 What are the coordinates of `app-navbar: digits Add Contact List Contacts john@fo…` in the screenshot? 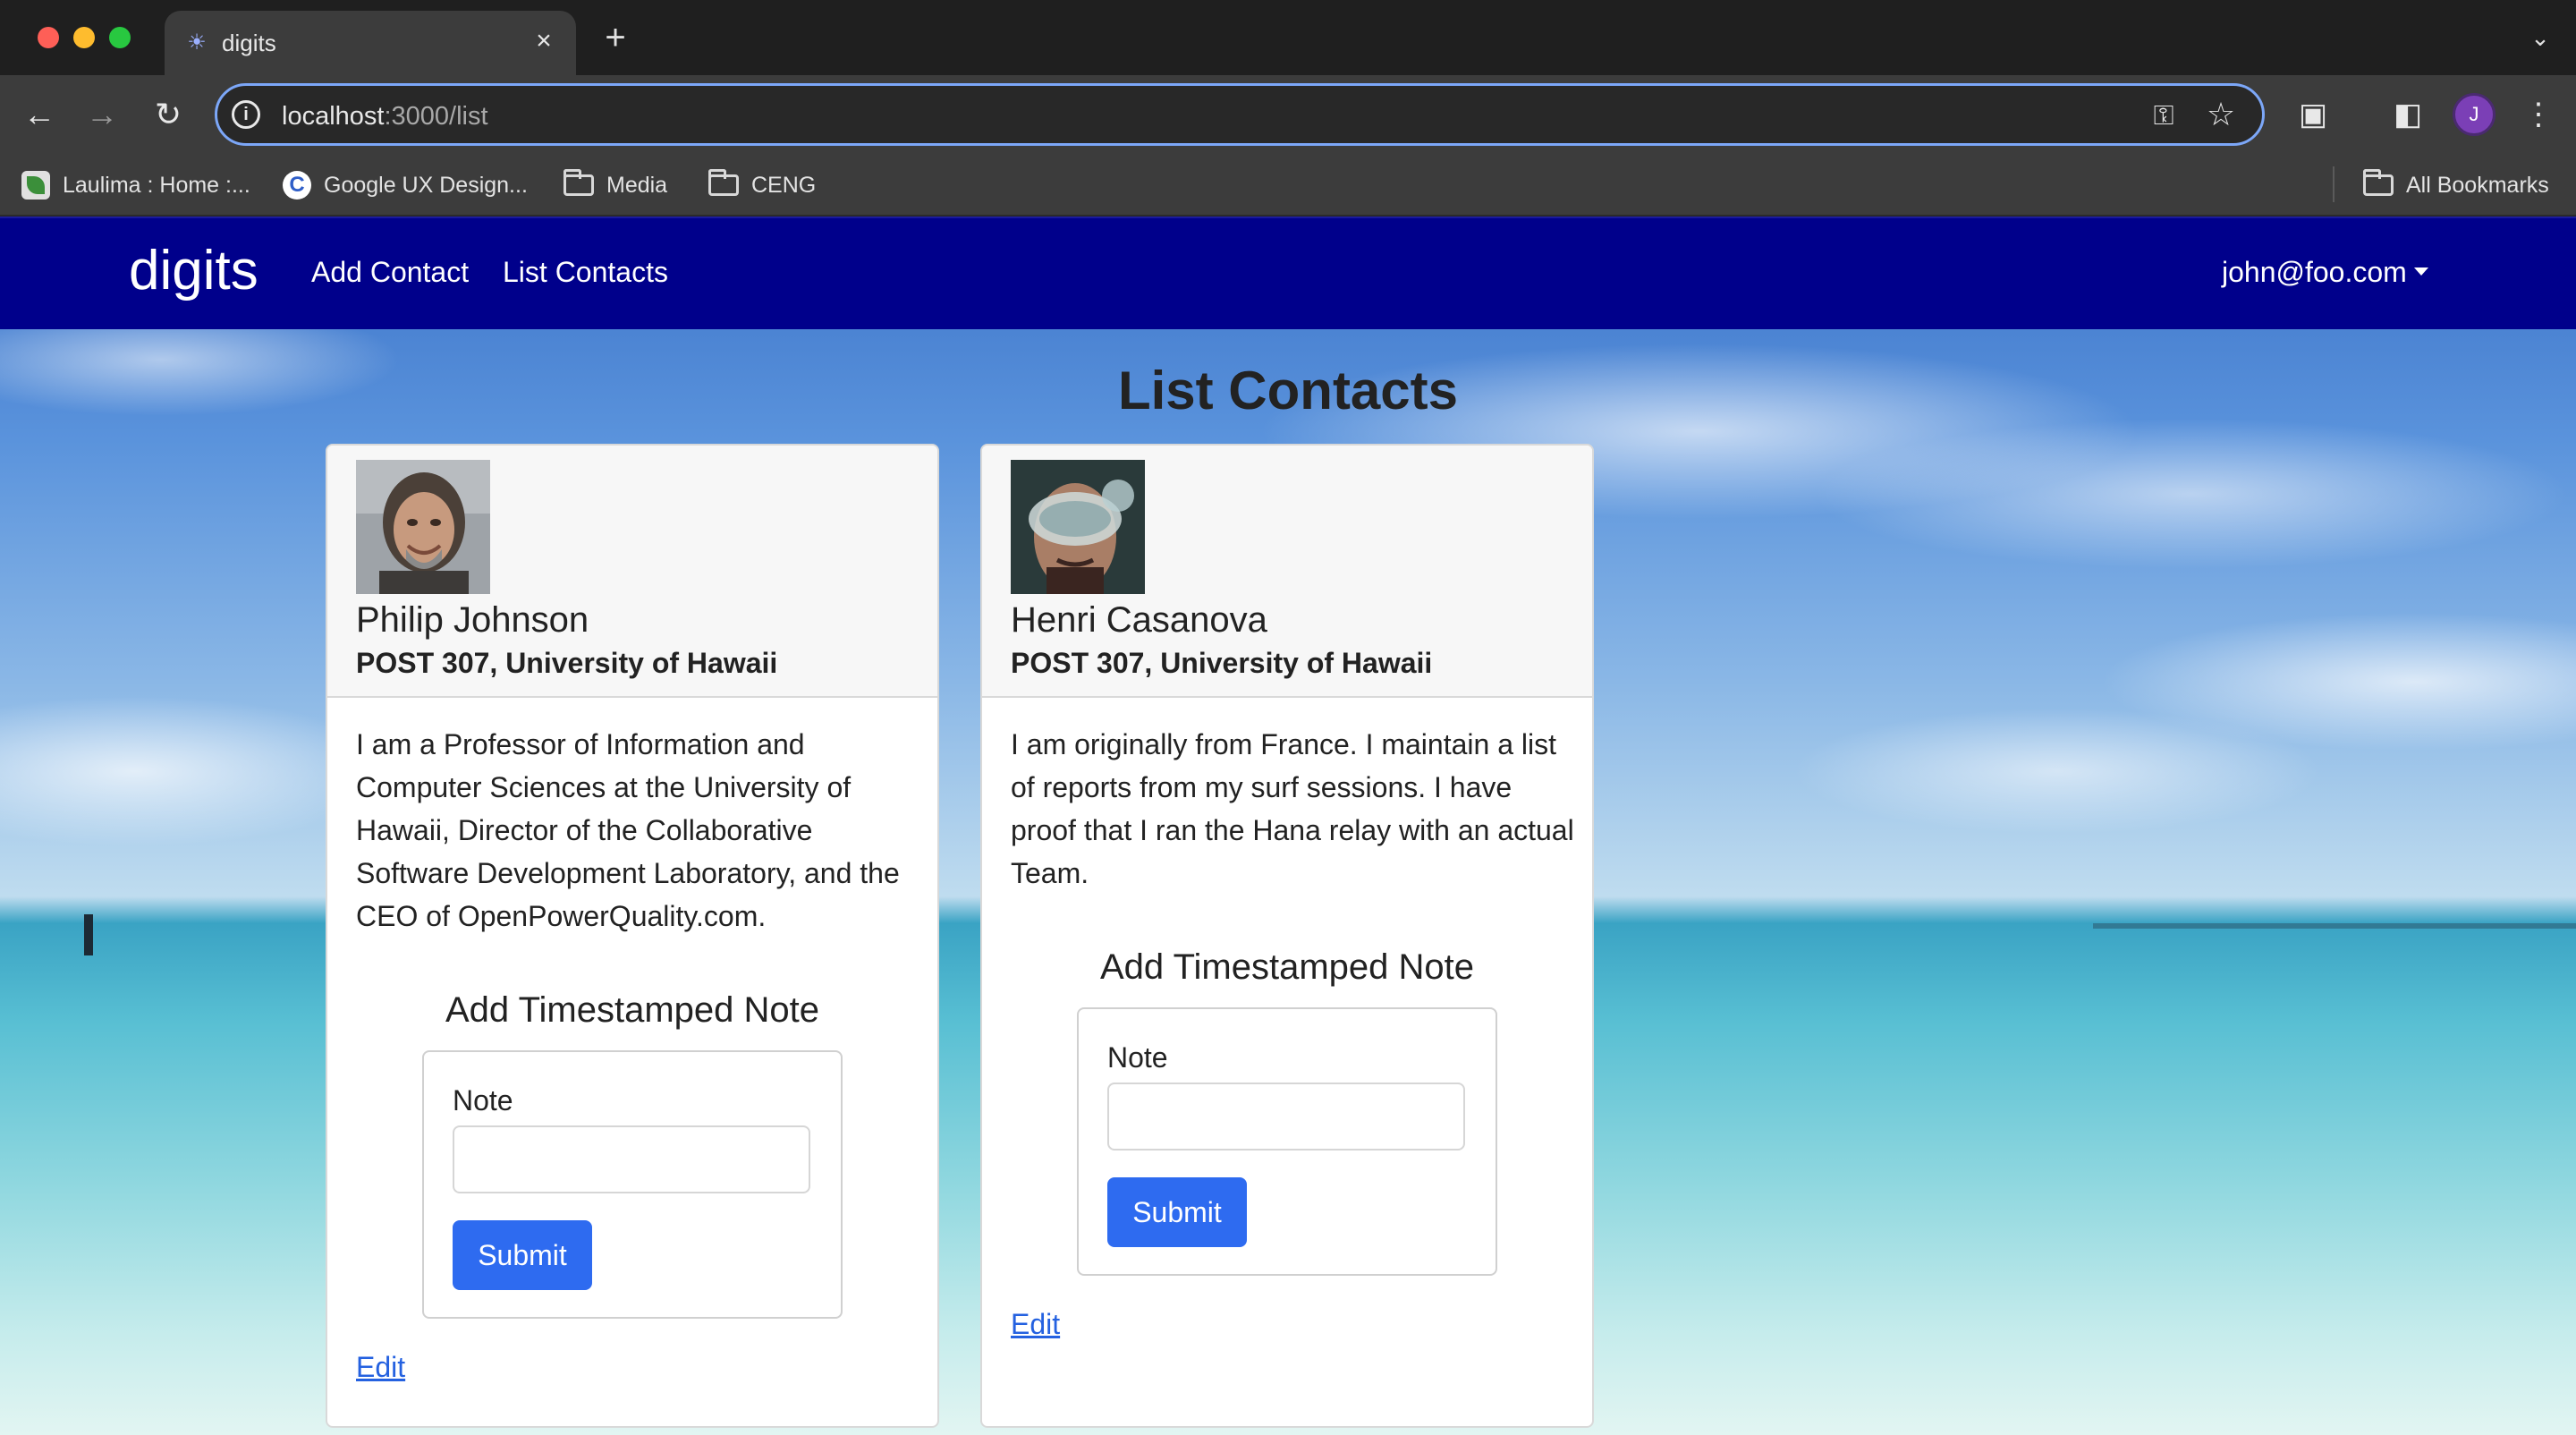 It's located at (1288, 273).